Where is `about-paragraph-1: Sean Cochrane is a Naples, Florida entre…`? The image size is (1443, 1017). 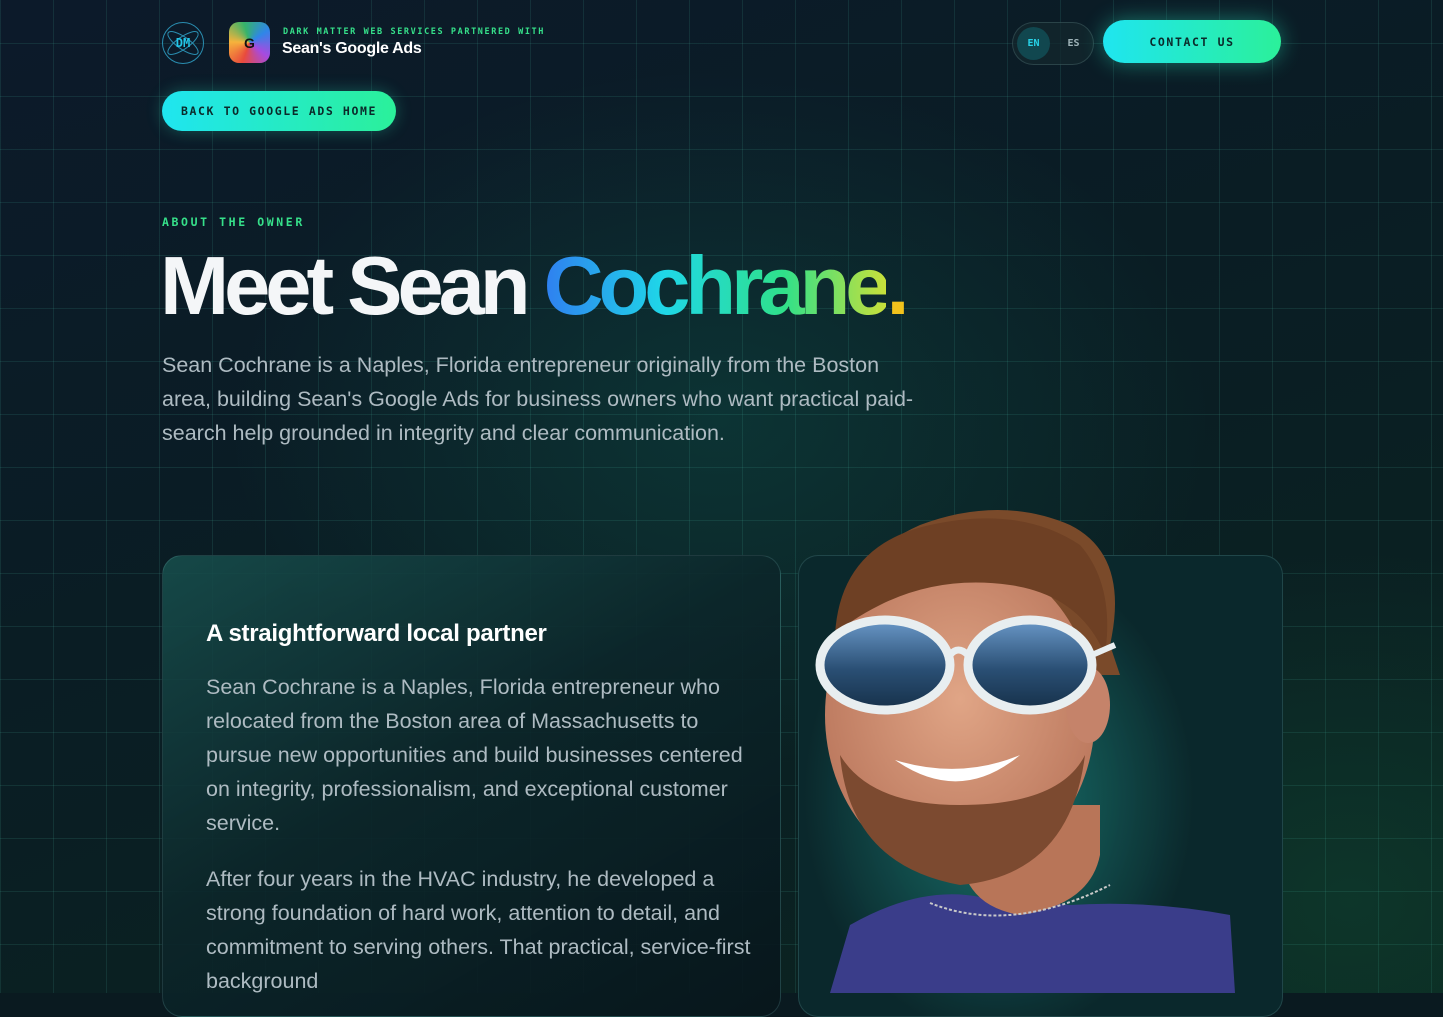
about-paragraph-1: Sean Cochrane is a Naples, Florida entre… is located at coordinates (474, 755).